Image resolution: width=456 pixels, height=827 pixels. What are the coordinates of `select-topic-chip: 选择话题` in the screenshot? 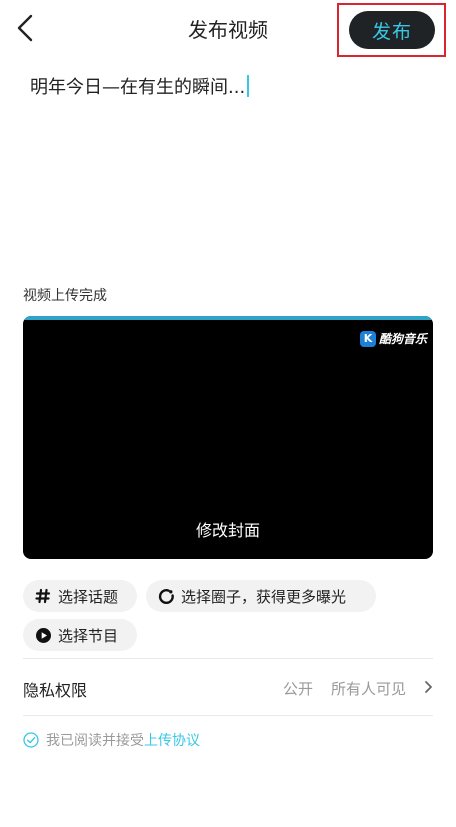 It's located at (80, 596).